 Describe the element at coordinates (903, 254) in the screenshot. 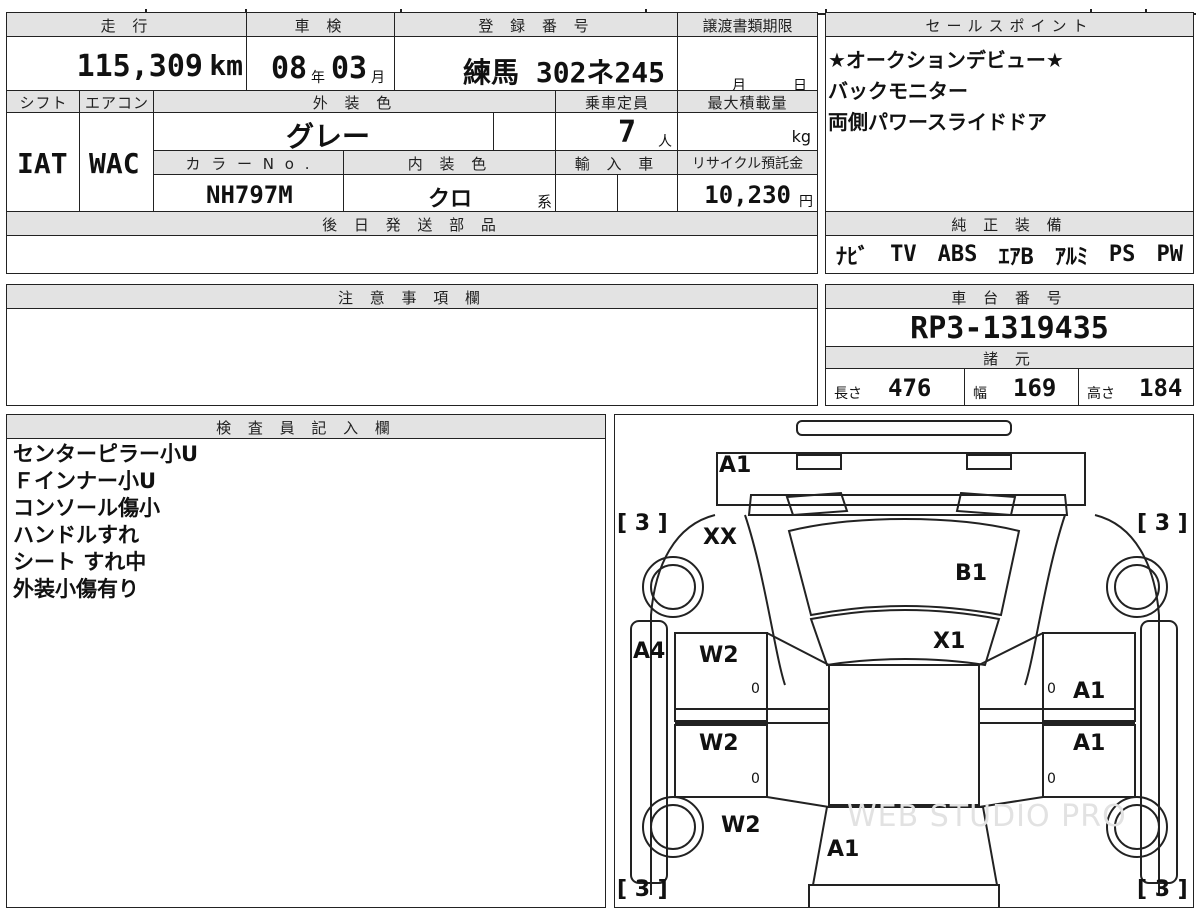

I see `equipment-item: TV` at that location.